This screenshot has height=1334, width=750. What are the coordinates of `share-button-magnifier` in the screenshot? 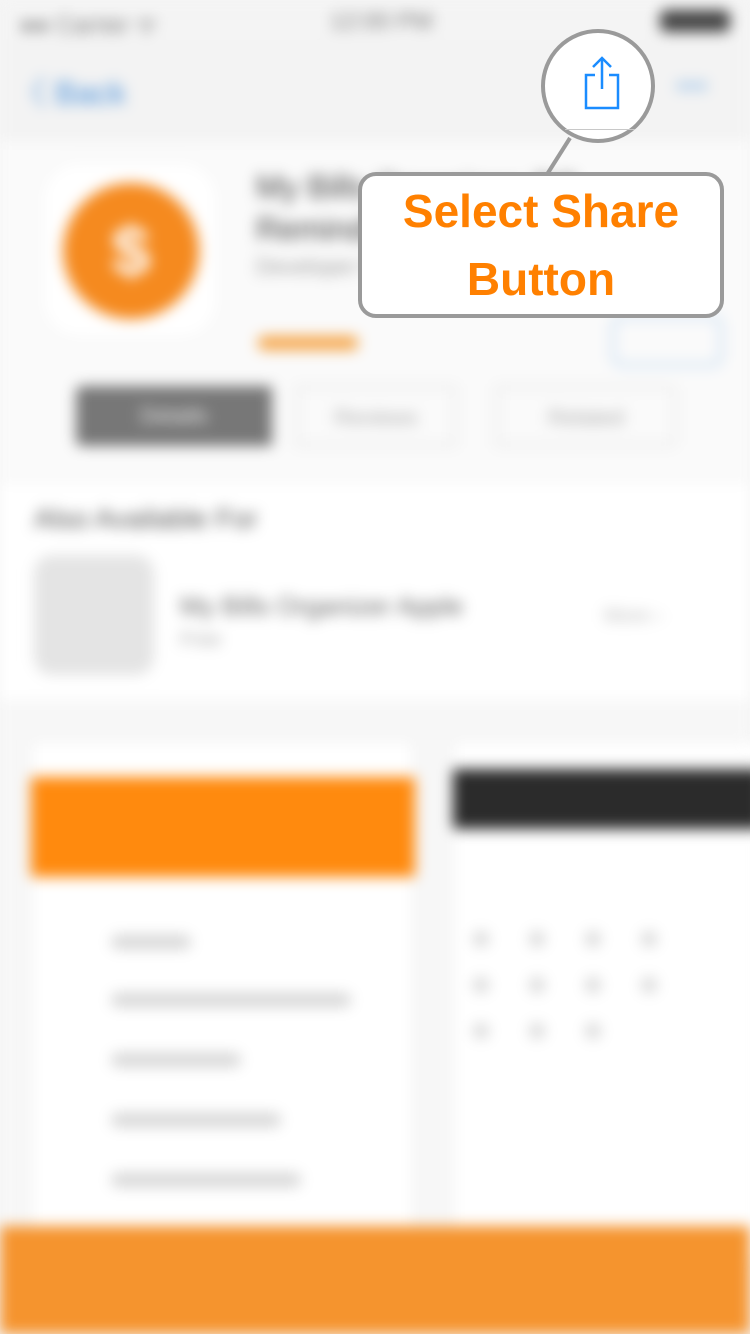 It's located at (598, 86).